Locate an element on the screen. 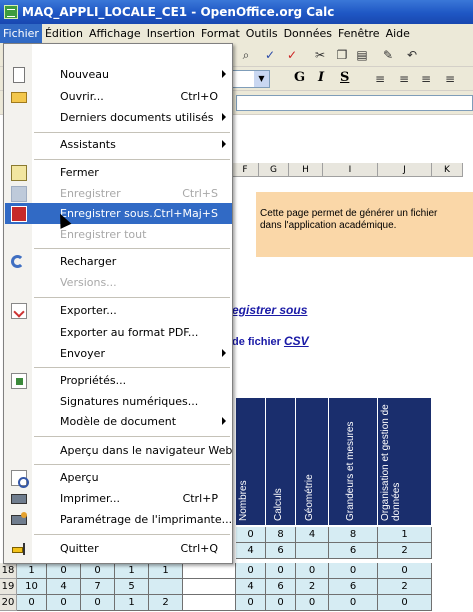 Image resolution: width=473 pixels, height=612 pixels. autospell-icon: ✓ is located at coordinates (292, 55).